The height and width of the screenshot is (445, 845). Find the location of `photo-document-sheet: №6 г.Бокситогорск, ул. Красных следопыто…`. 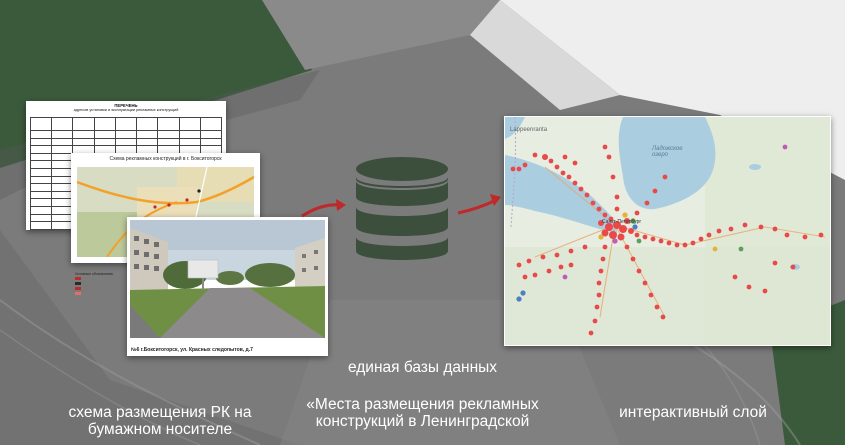

photo-document-sheet: №6 г.Бокситогорск, ул. Красных следопыто… is located at coordinates (227, 286).